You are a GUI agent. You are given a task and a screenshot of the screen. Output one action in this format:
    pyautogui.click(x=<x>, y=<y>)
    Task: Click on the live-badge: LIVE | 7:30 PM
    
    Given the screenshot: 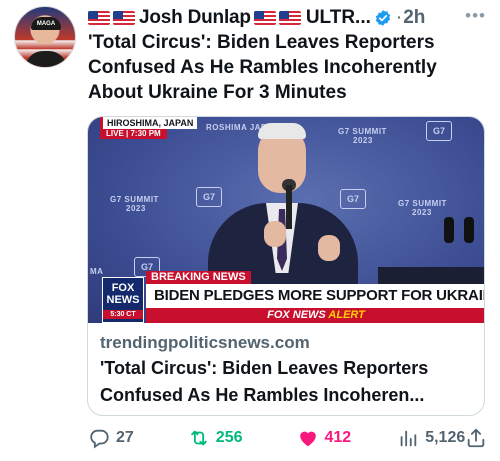 What is the action you would take?
    pyautogui.click(x=133, y=134)
    